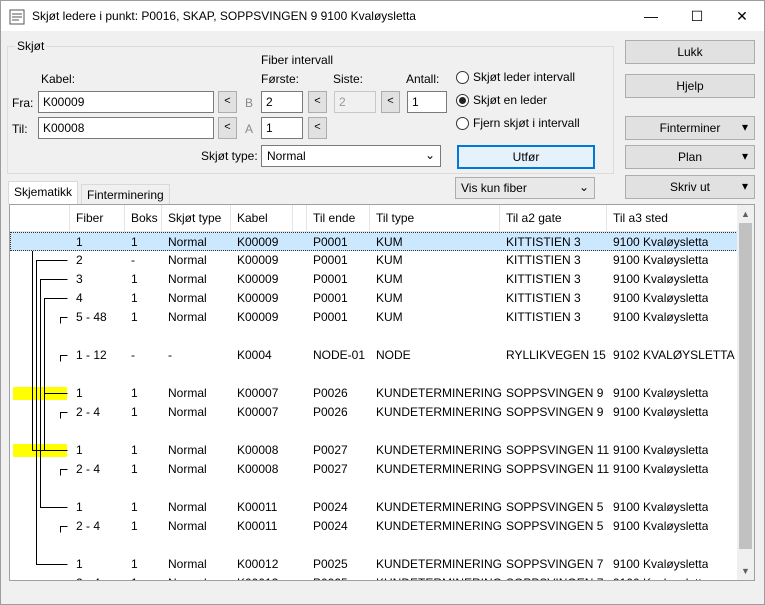 The image size is (765, 605). What do you see at coordinates (143, 218) in the screenshot?
I see `column-header-boks: Boks` at bounding box center [143, 218].